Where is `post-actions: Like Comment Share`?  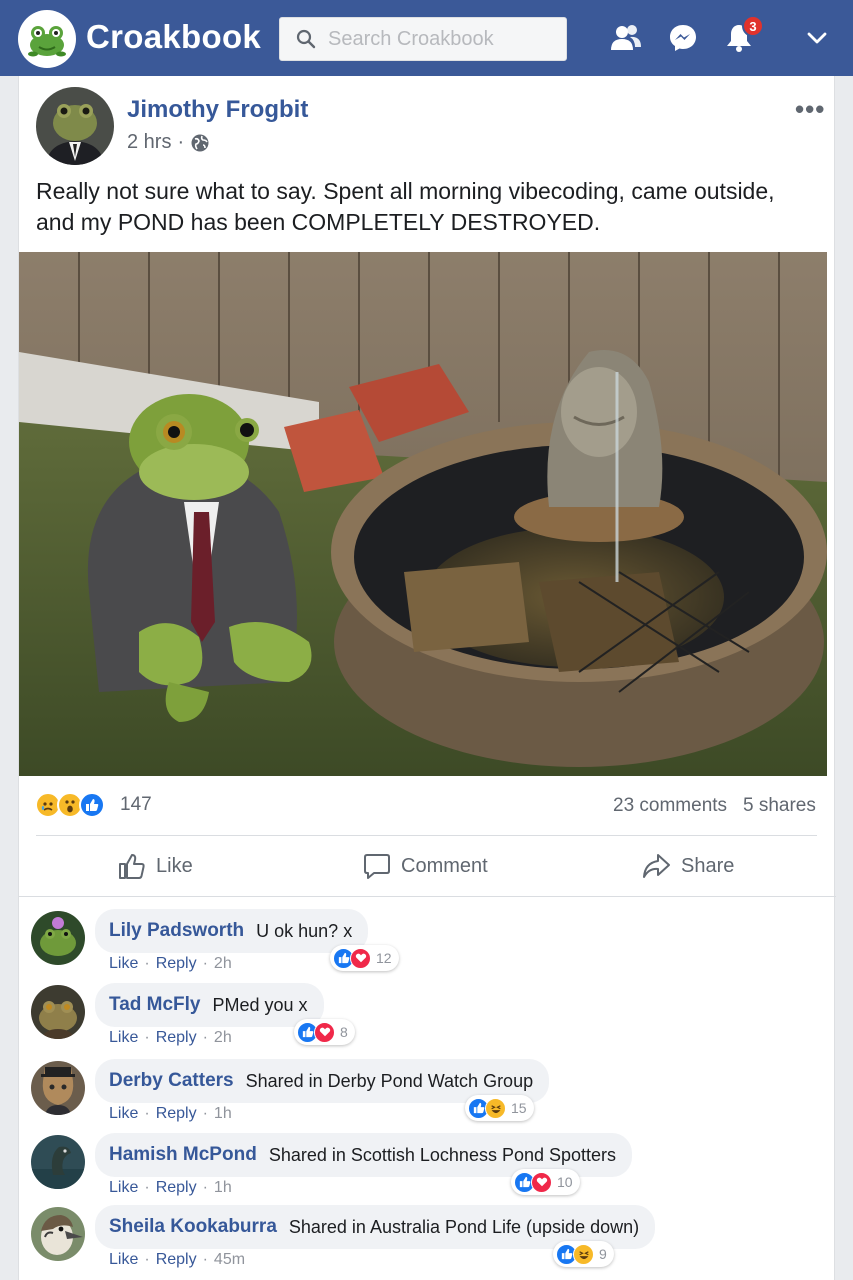 post-actions: Like Comment Share is located at coordinates (427, 866).